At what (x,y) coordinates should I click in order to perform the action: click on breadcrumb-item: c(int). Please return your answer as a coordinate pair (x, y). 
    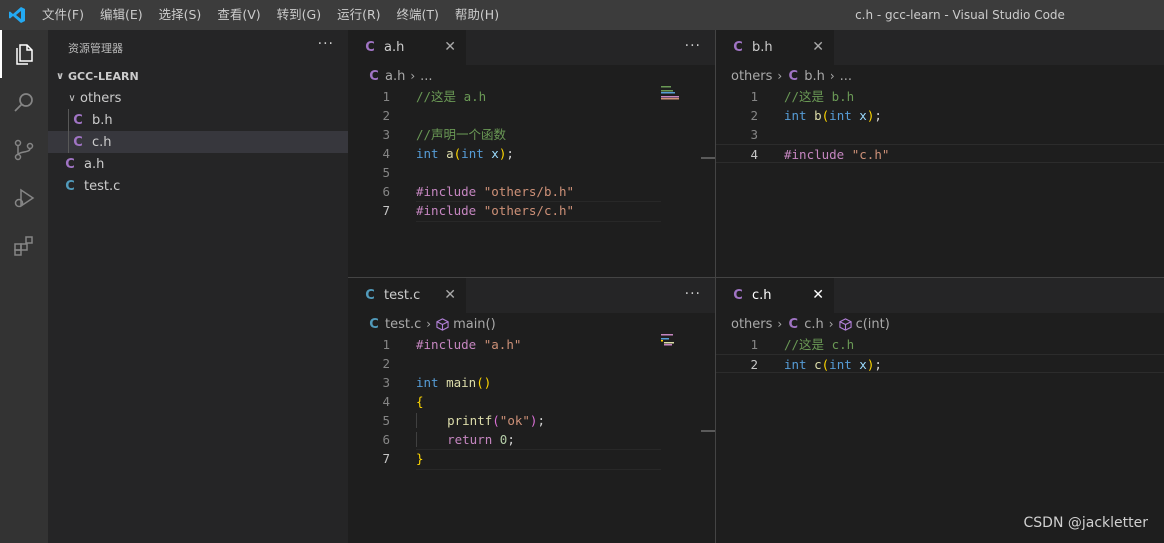
    Looking at the image, I should click on (873, 324).